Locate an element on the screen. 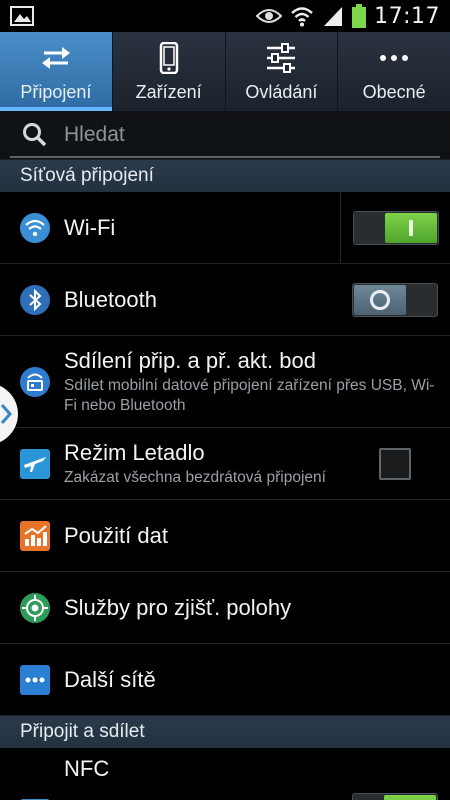  tab-connections: Připojení is located at coordinates (56, 71).